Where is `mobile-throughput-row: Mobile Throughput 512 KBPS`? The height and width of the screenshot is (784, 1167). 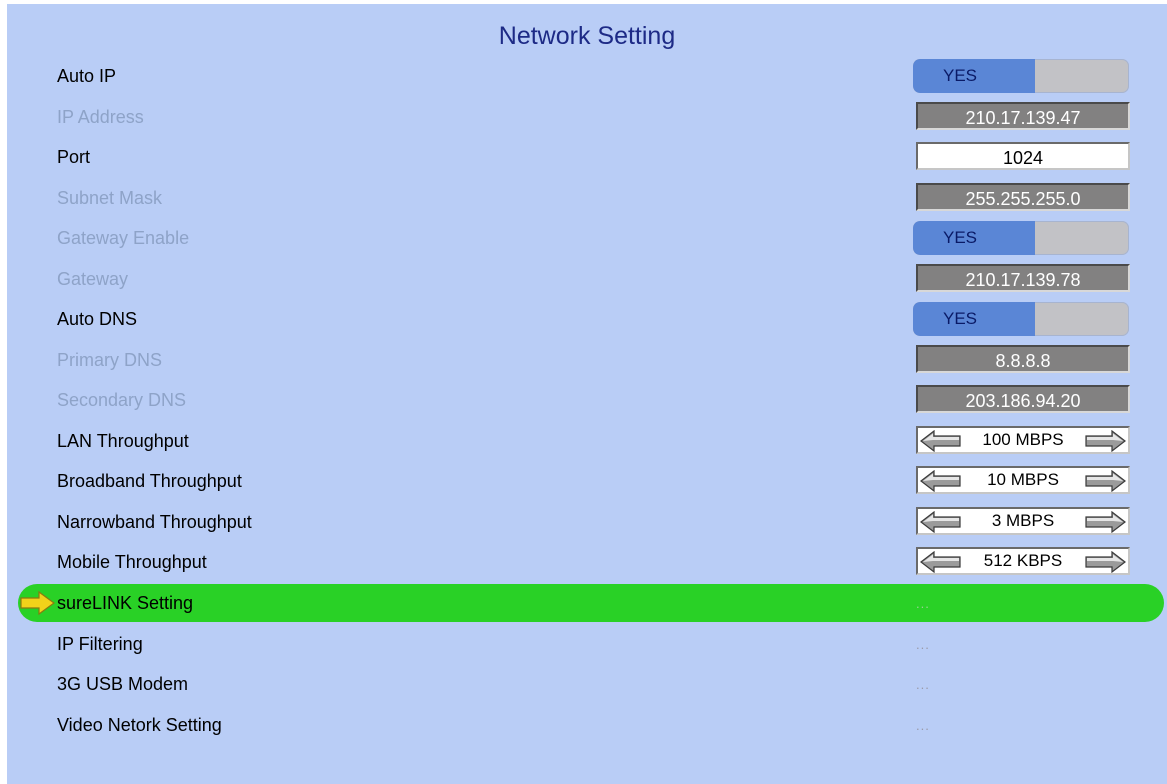
mobile-throughput-row: Mobile Throughput 512 KBPS is located at coordinates (587, 562).